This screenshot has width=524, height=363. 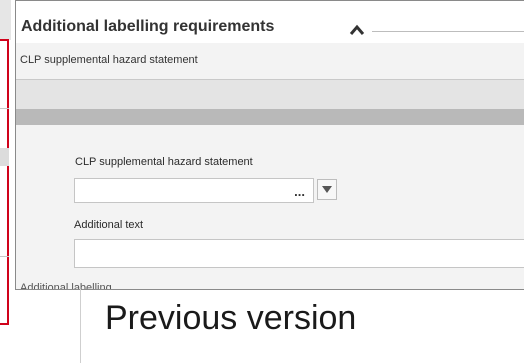 What do you see at coordinates (66, 286) in the screenshot?
I see `next-section-label: Additional labelling` at bounding box center [66, 286].